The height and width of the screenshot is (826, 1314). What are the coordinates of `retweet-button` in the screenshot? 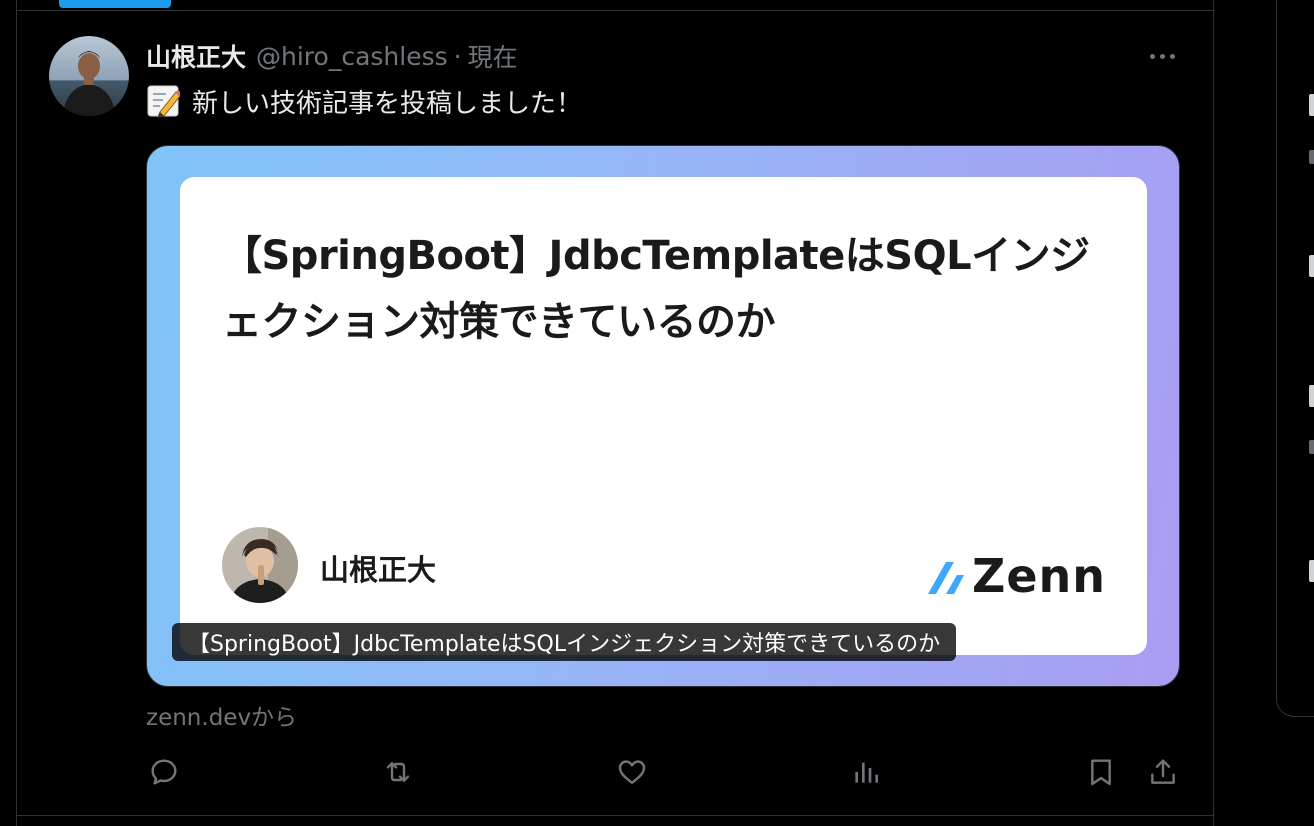 It's located at (398, 772).